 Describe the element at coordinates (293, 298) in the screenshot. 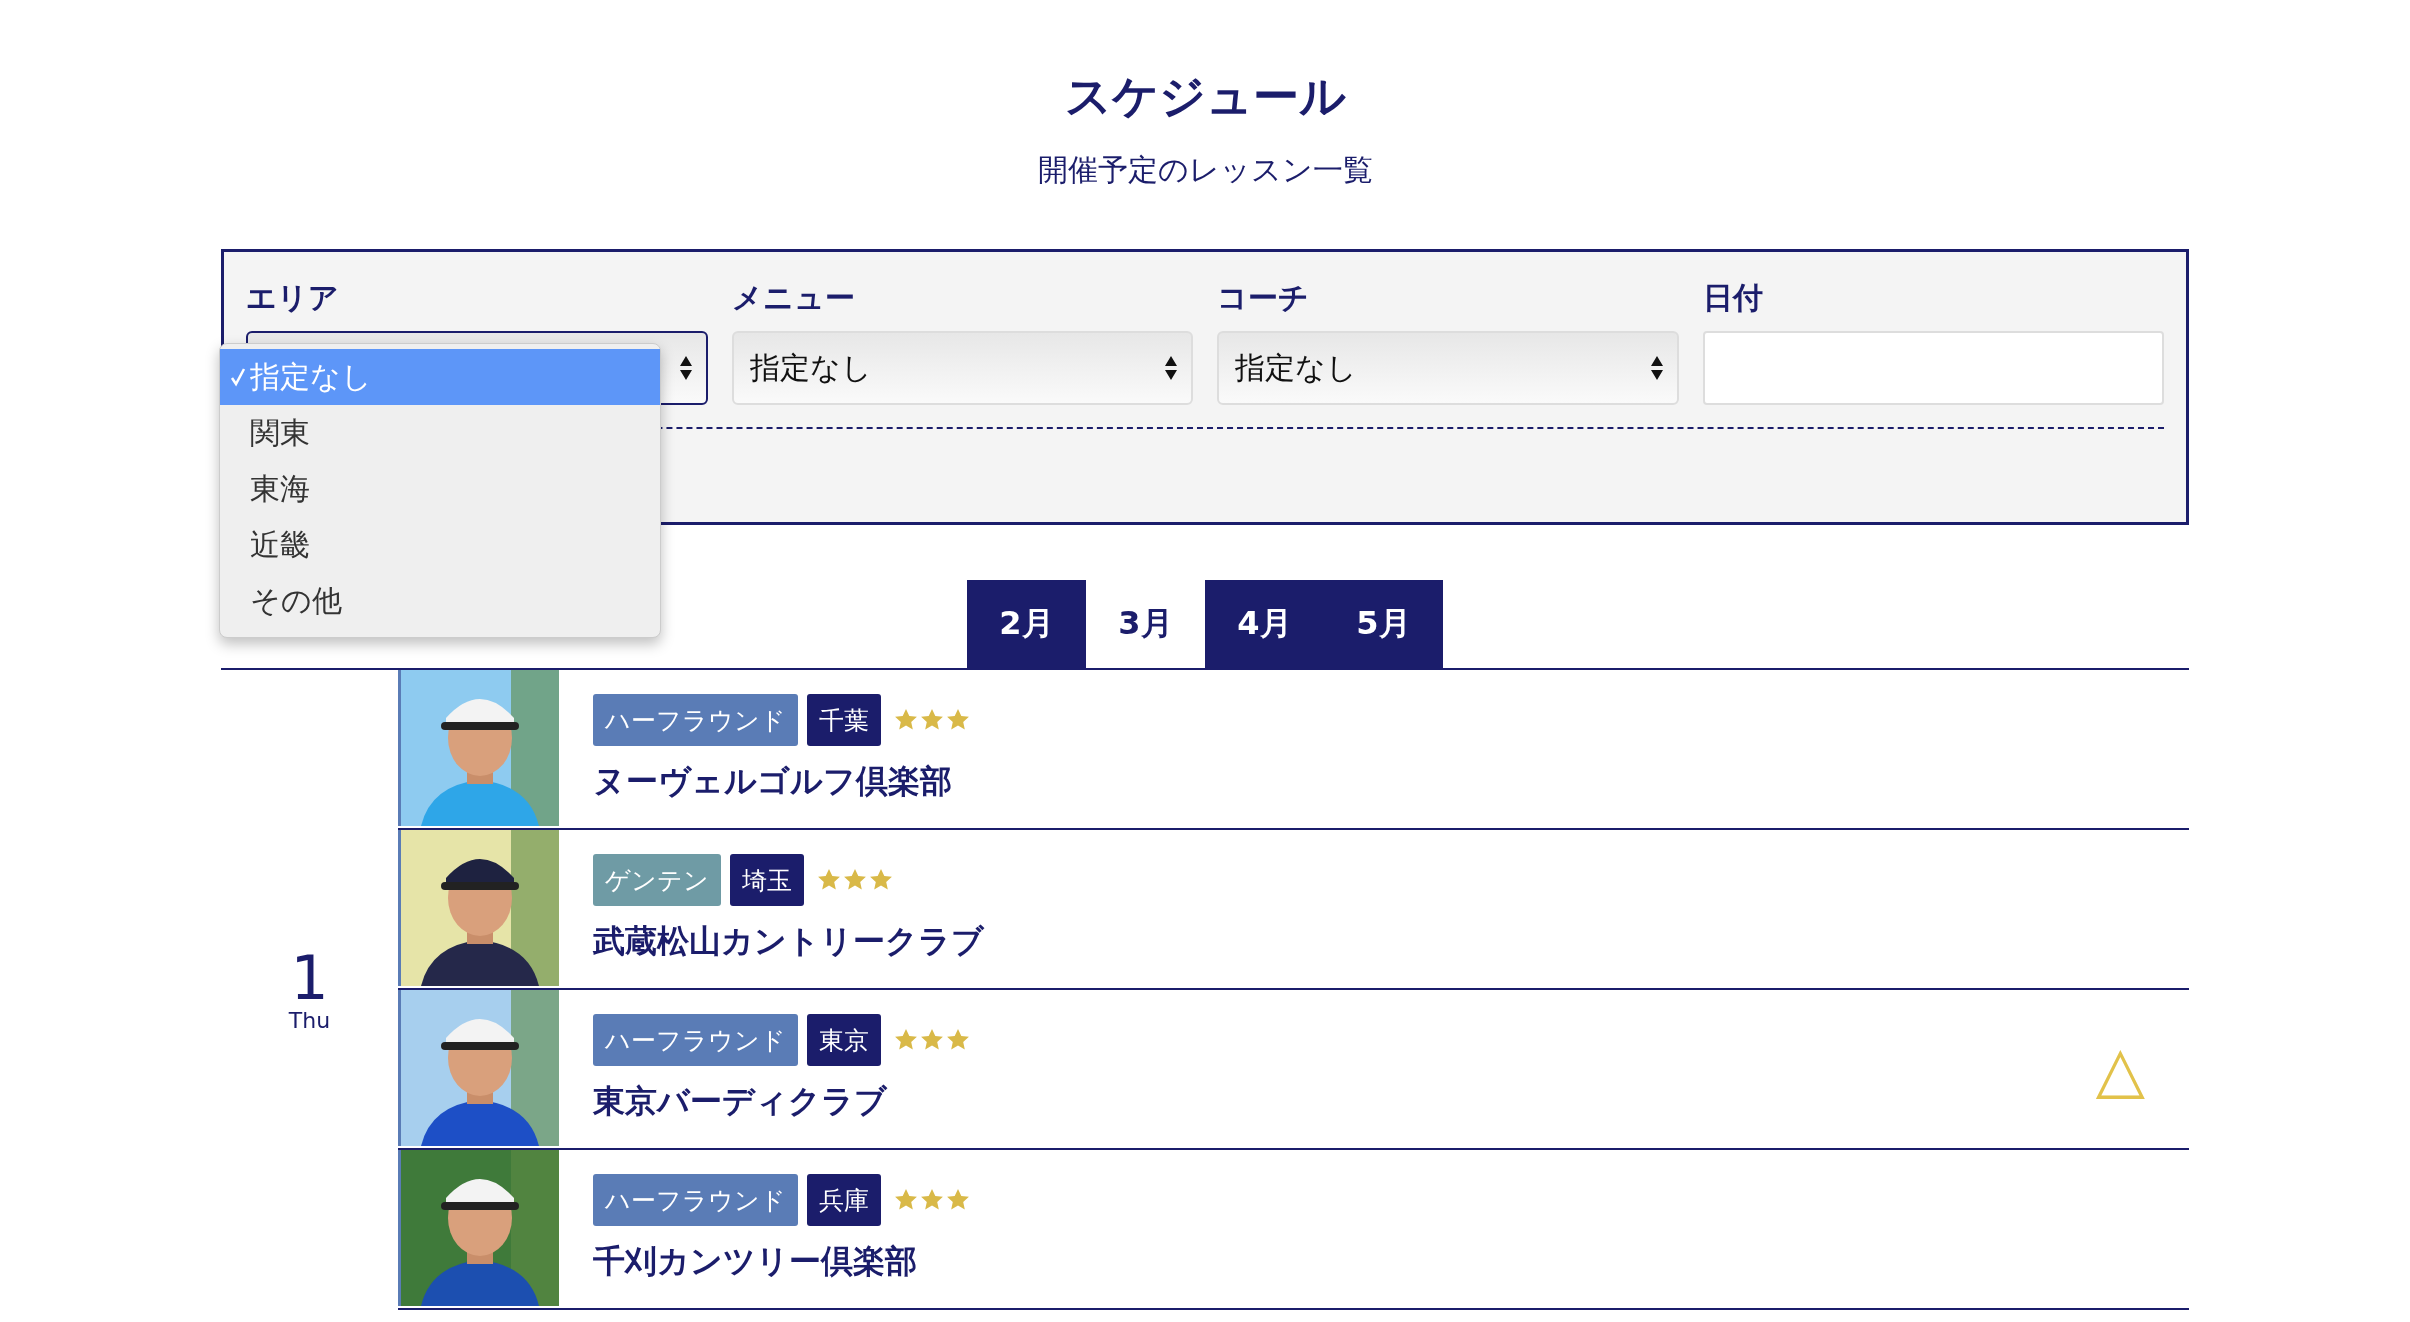

I see `filter-label: エリア` at that location.